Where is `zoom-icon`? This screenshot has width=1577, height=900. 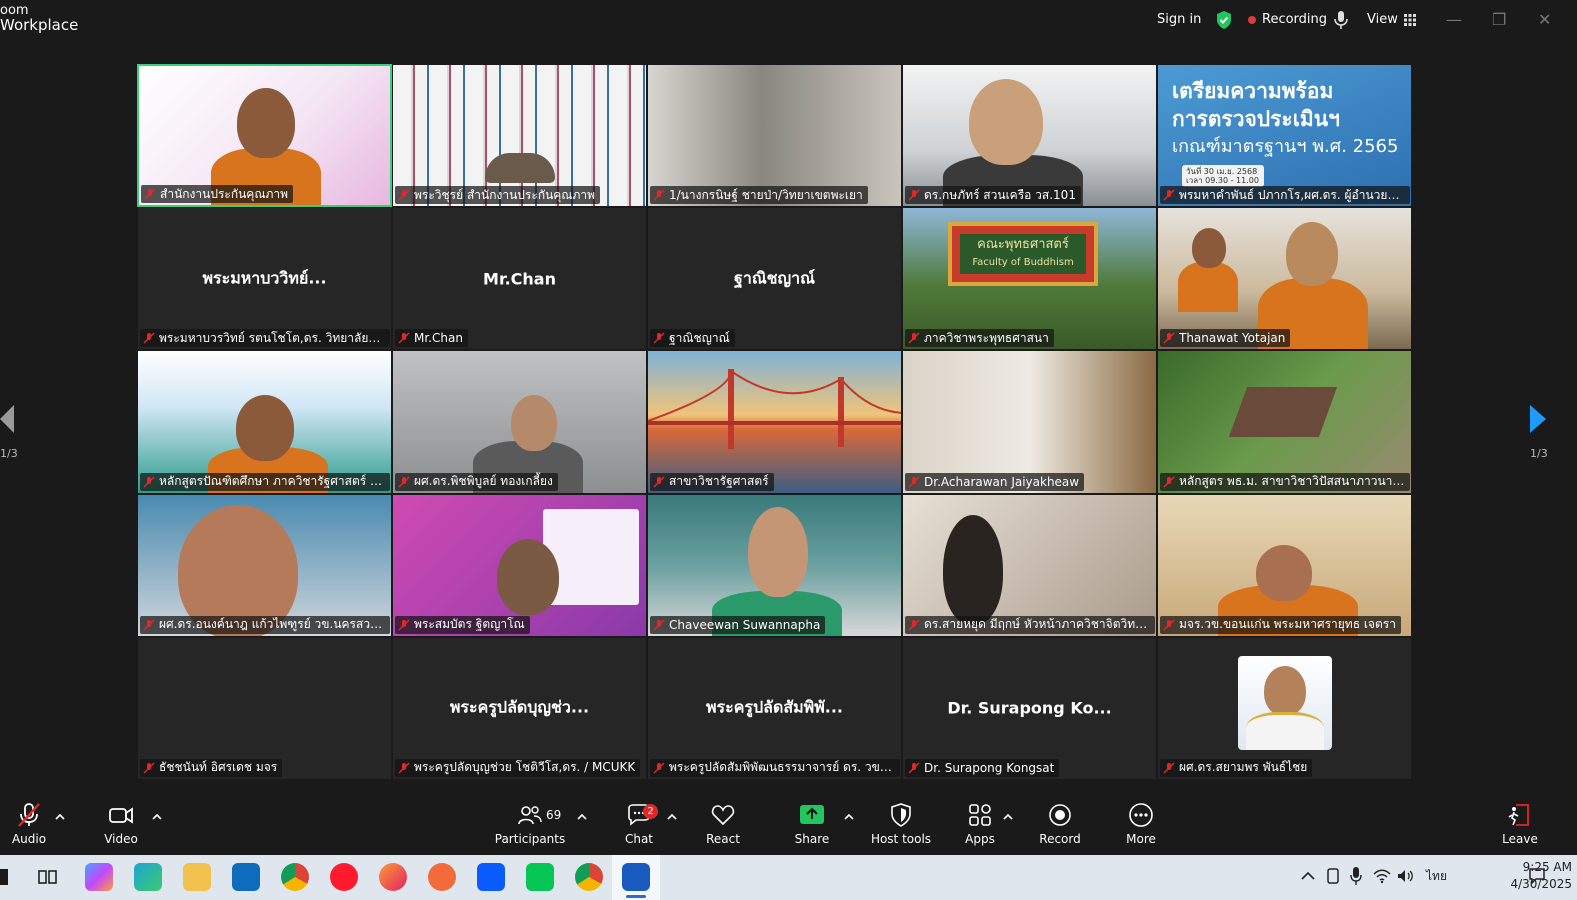
zoom-icon is located at coordinates (491, 877).